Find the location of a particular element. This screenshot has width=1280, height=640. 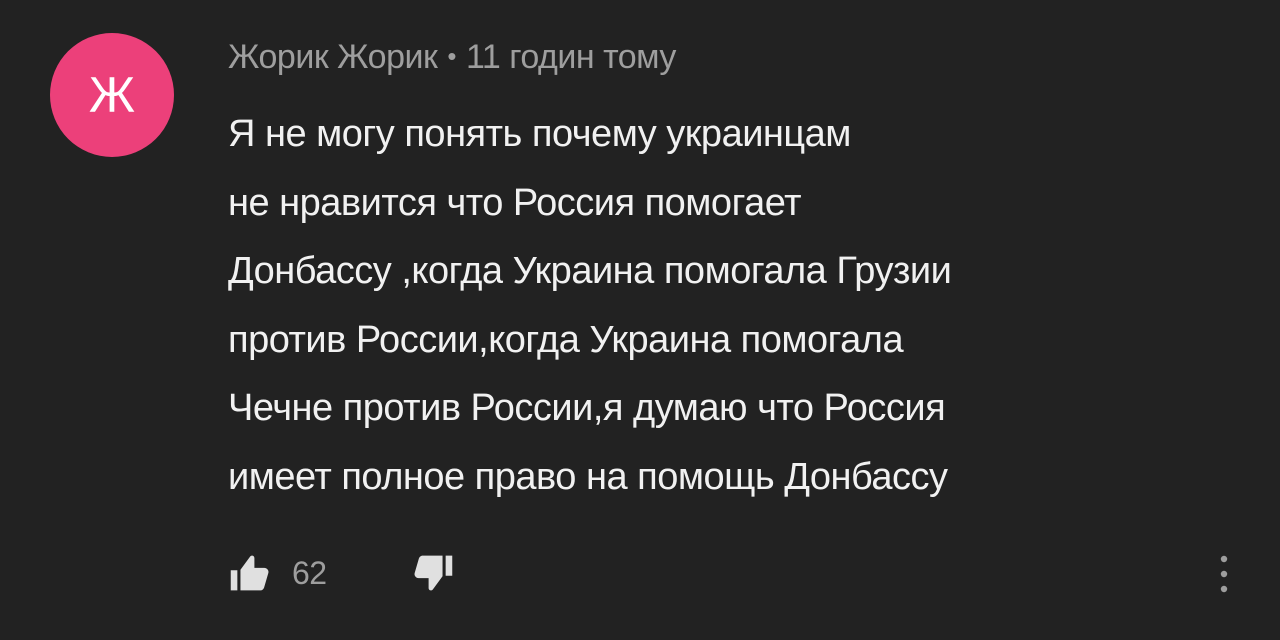

comment-text-line: Донбассу ,когда Украина помогала Грузии is located at coordinates (590, 271).